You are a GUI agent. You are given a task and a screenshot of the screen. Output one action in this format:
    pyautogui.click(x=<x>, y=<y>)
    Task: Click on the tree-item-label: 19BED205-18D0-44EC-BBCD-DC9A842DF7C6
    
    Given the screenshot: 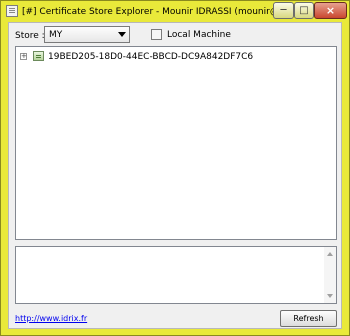 What is the action you would take?
    pyautogui.click(x=188, y=57)
    